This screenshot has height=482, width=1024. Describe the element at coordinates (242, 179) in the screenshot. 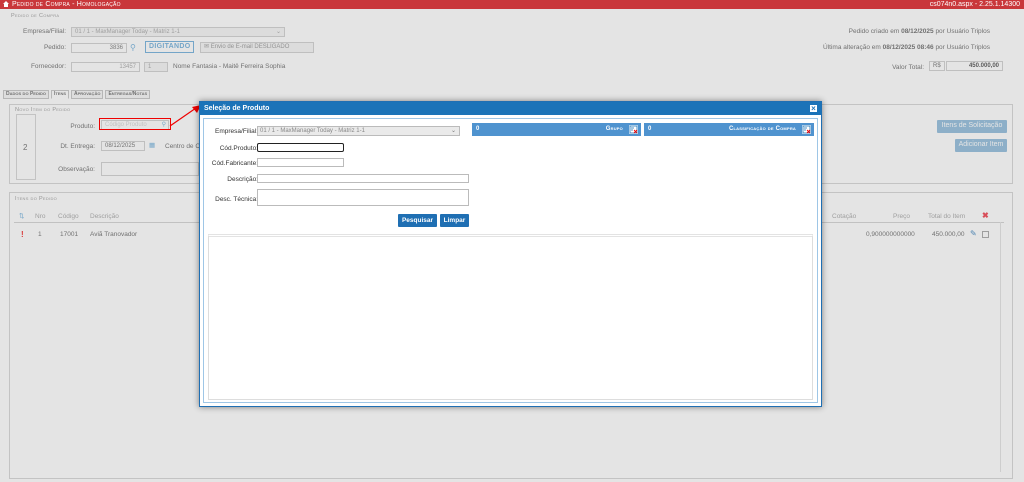

I see `m-descricao-label: Descrição:` at that location.